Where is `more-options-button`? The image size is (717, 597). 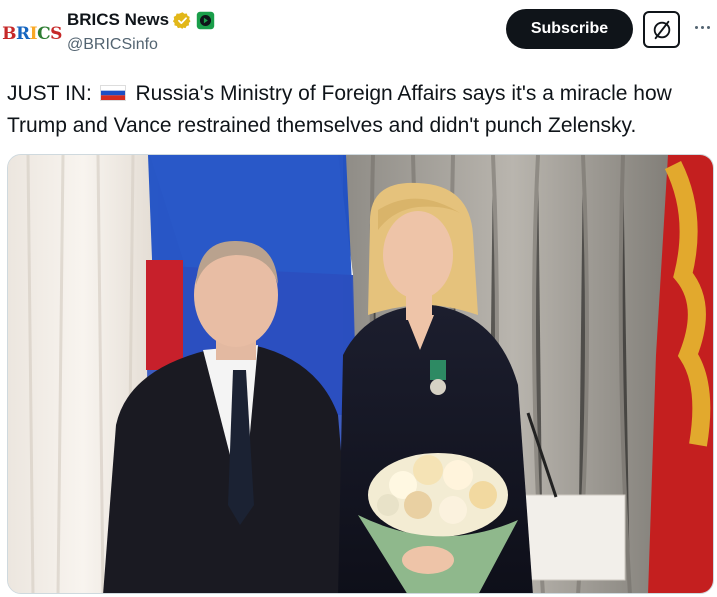 more-options-button is located at coordinates (702, 27).